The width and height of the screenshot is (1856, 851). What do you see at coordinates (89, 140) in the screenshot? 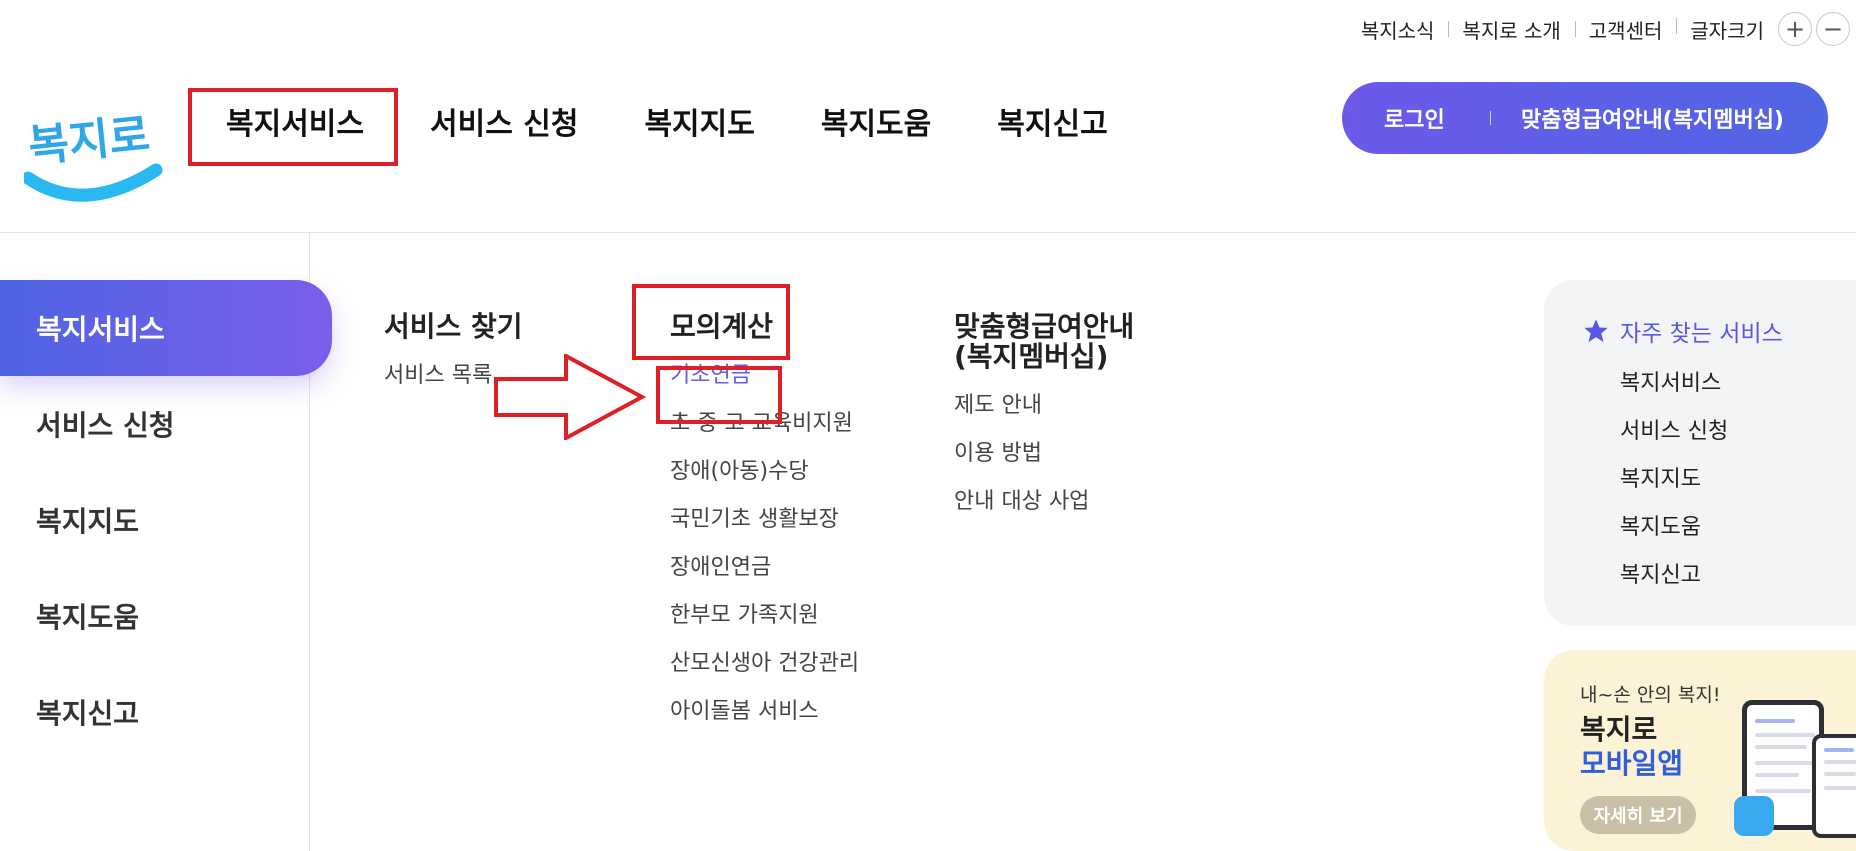
I see `logo-text: 복지로` at bounding box center [89, 140].